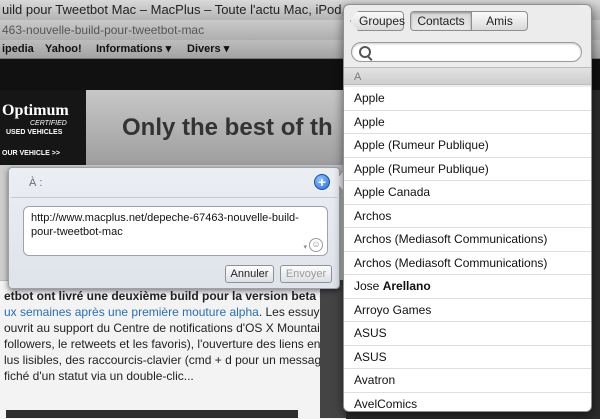 This screenshot has height=419, width=600. Describe the element at coordinates (36, 183) in the screenshot. I see `recipient-label: À :` at that location.